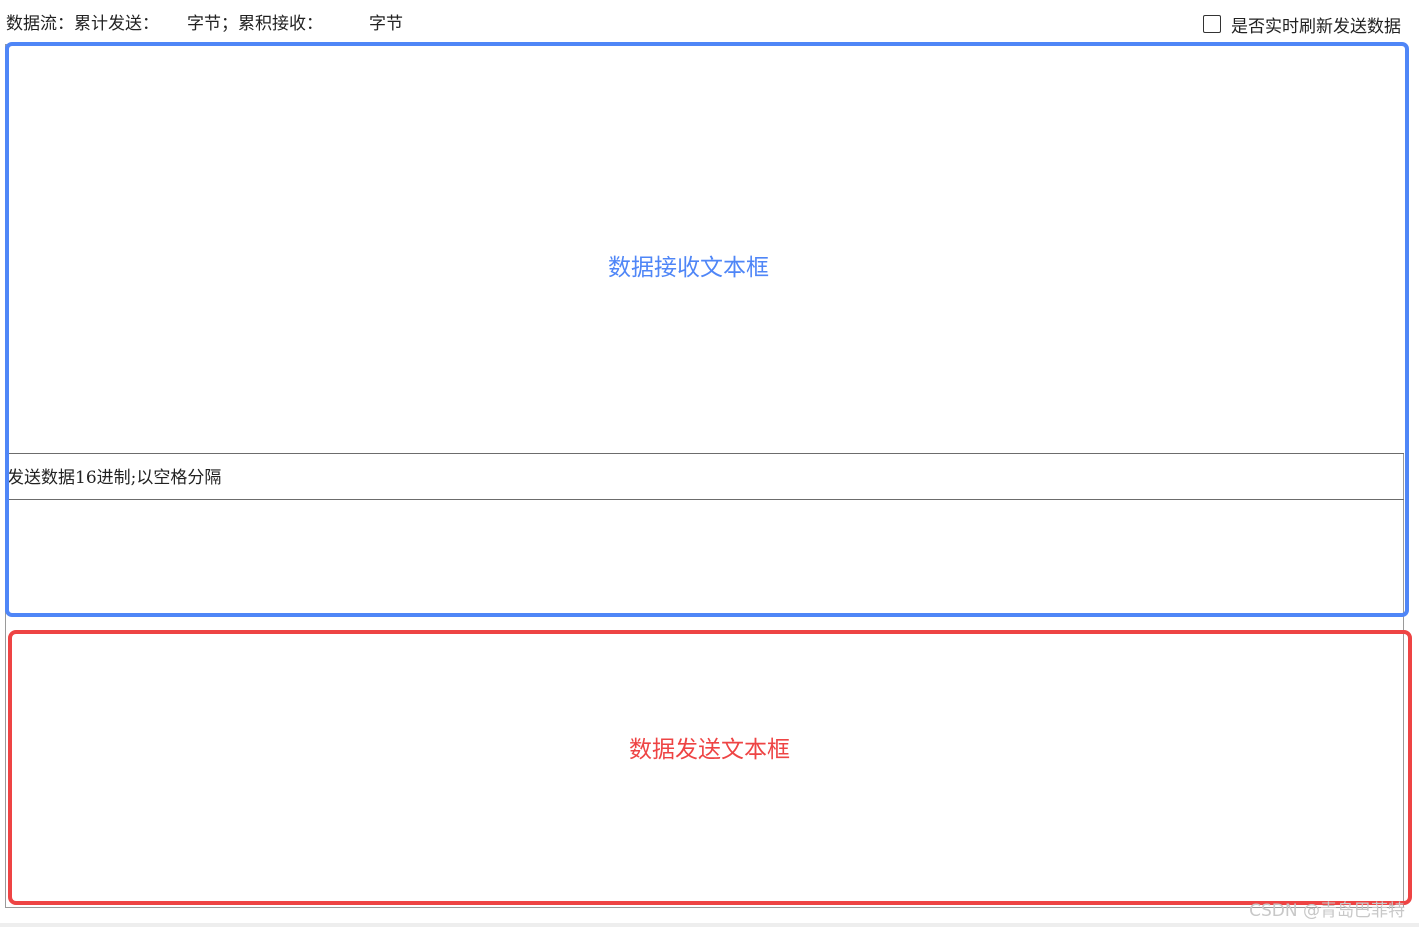 The width and height of the screenshot is (1419, 927). What do you see at coordinates (280, 24) in the screenshot?
I see `received-label: 累积接收：` at bounding box center [280, 24].